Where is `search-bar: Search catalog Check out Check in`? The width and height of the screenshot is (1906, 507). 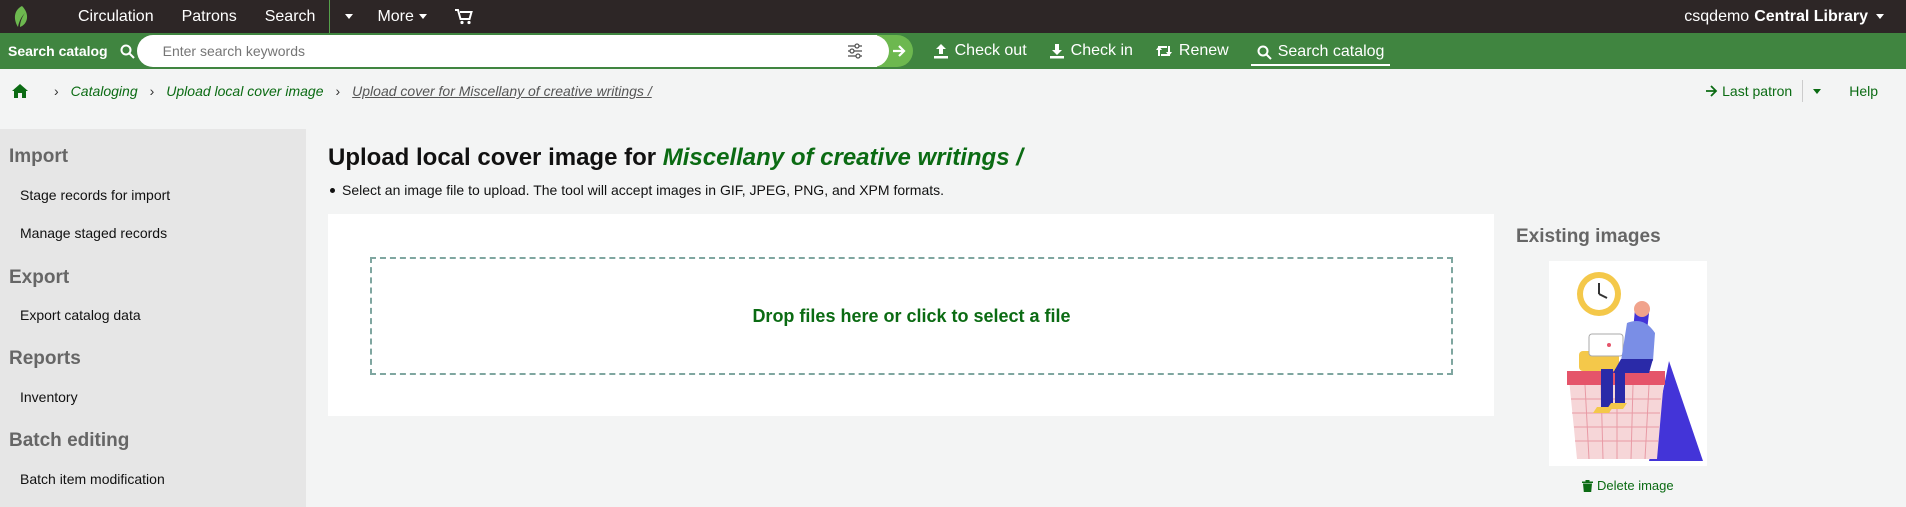
search-bar: Search catalog Check out Check in is located at coordinates (953, 51).